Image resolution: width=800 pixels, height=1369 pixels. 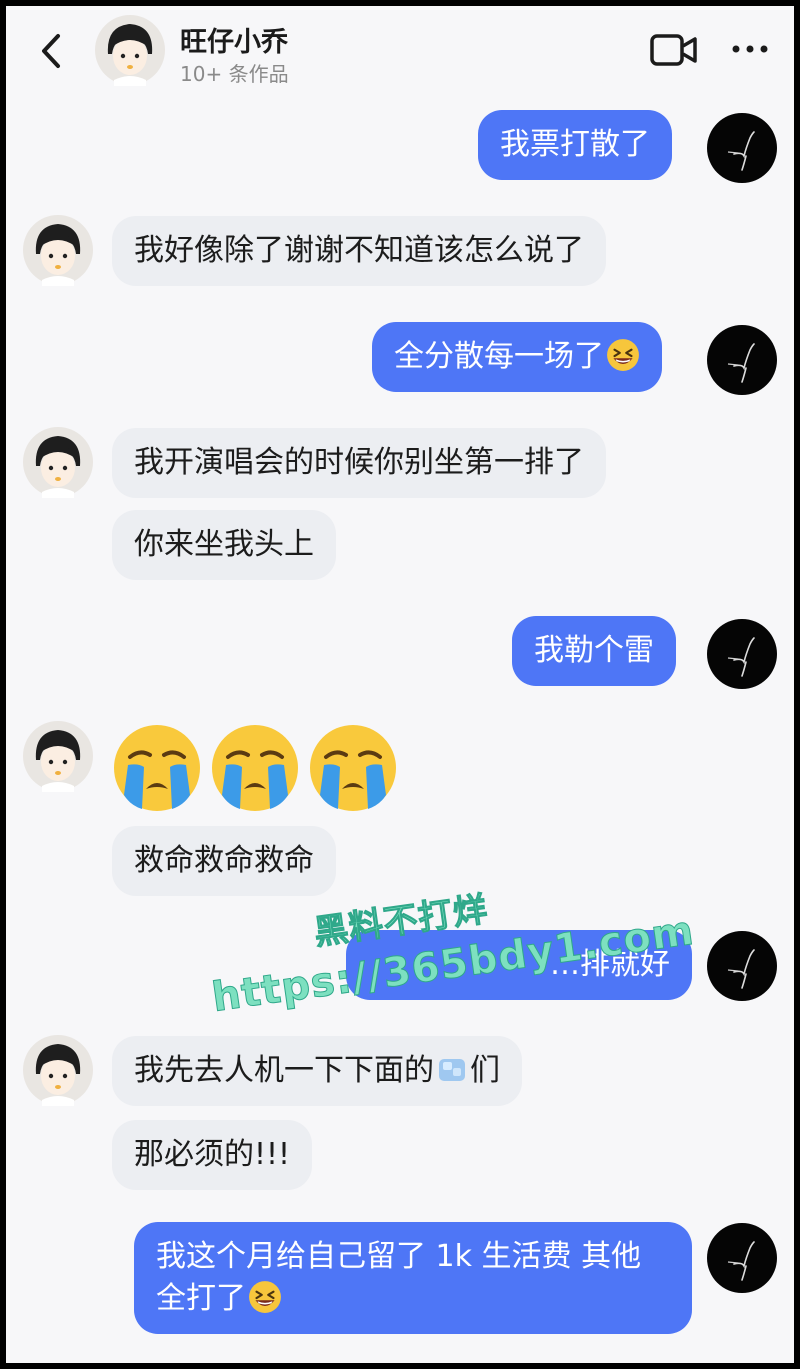 What do you see at coordinates (51, 51) in the screenshot?
I see `back-arrow-icon` at bounding box center [51, 51].